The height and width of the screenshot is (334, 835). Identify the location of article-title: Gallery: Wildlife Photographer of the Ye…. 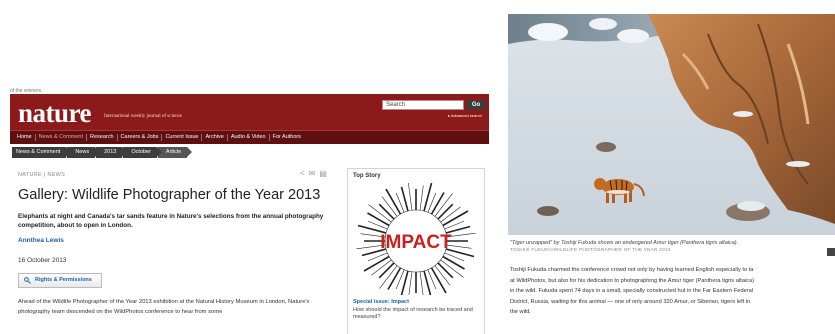
(169, 195).